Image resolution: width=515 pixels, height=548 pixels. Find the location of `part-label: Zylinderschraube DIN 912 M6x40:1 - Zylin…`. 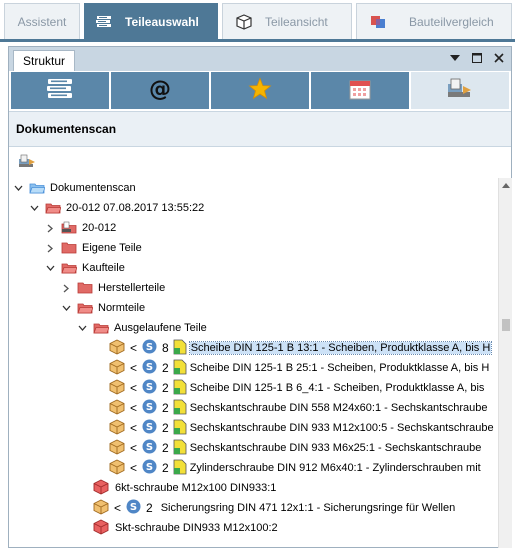

part-label: Zylinderschraube DIN 912 M6x40:1 - Zylin… is located at coordinates (335, 468).